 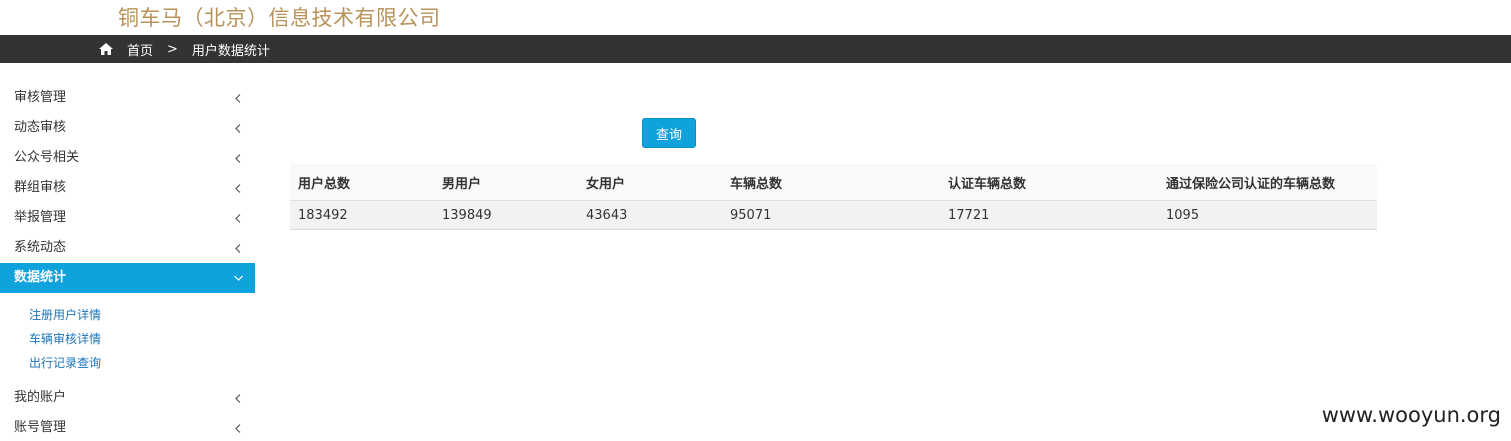 What do you see at coordinates (127, 218) in the screenshot?
I see `sidebar-item-report-management: 举报管理` at bounding box center [127, 218].